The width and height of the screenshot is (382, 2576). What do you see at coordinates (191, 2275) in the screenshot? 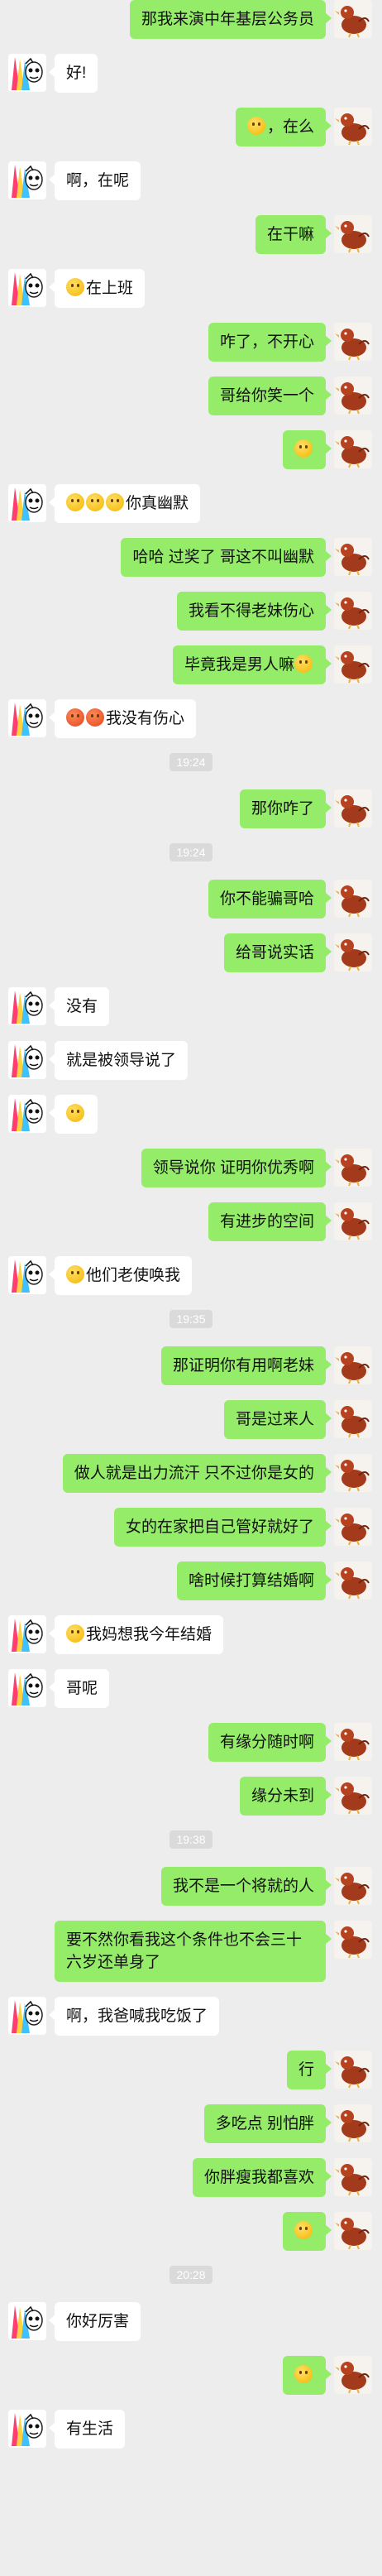
I see `timestamp-label: 20:28` at bounding box center [191, 2275].